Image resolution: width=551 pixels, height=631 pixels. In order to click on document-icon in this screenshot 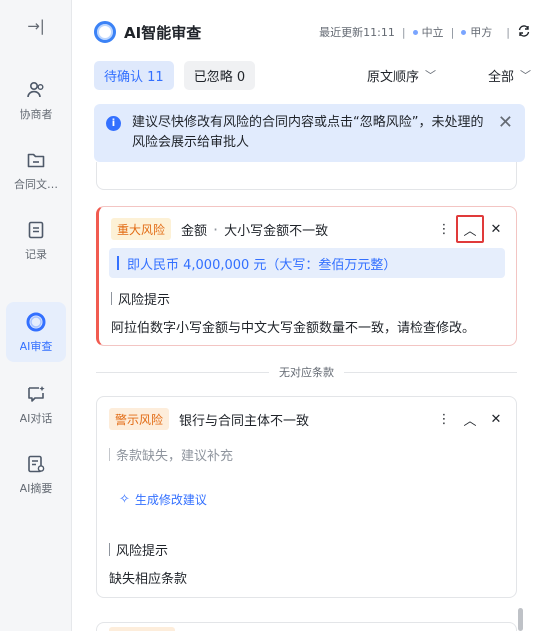, I will do `click(36, 230)`.